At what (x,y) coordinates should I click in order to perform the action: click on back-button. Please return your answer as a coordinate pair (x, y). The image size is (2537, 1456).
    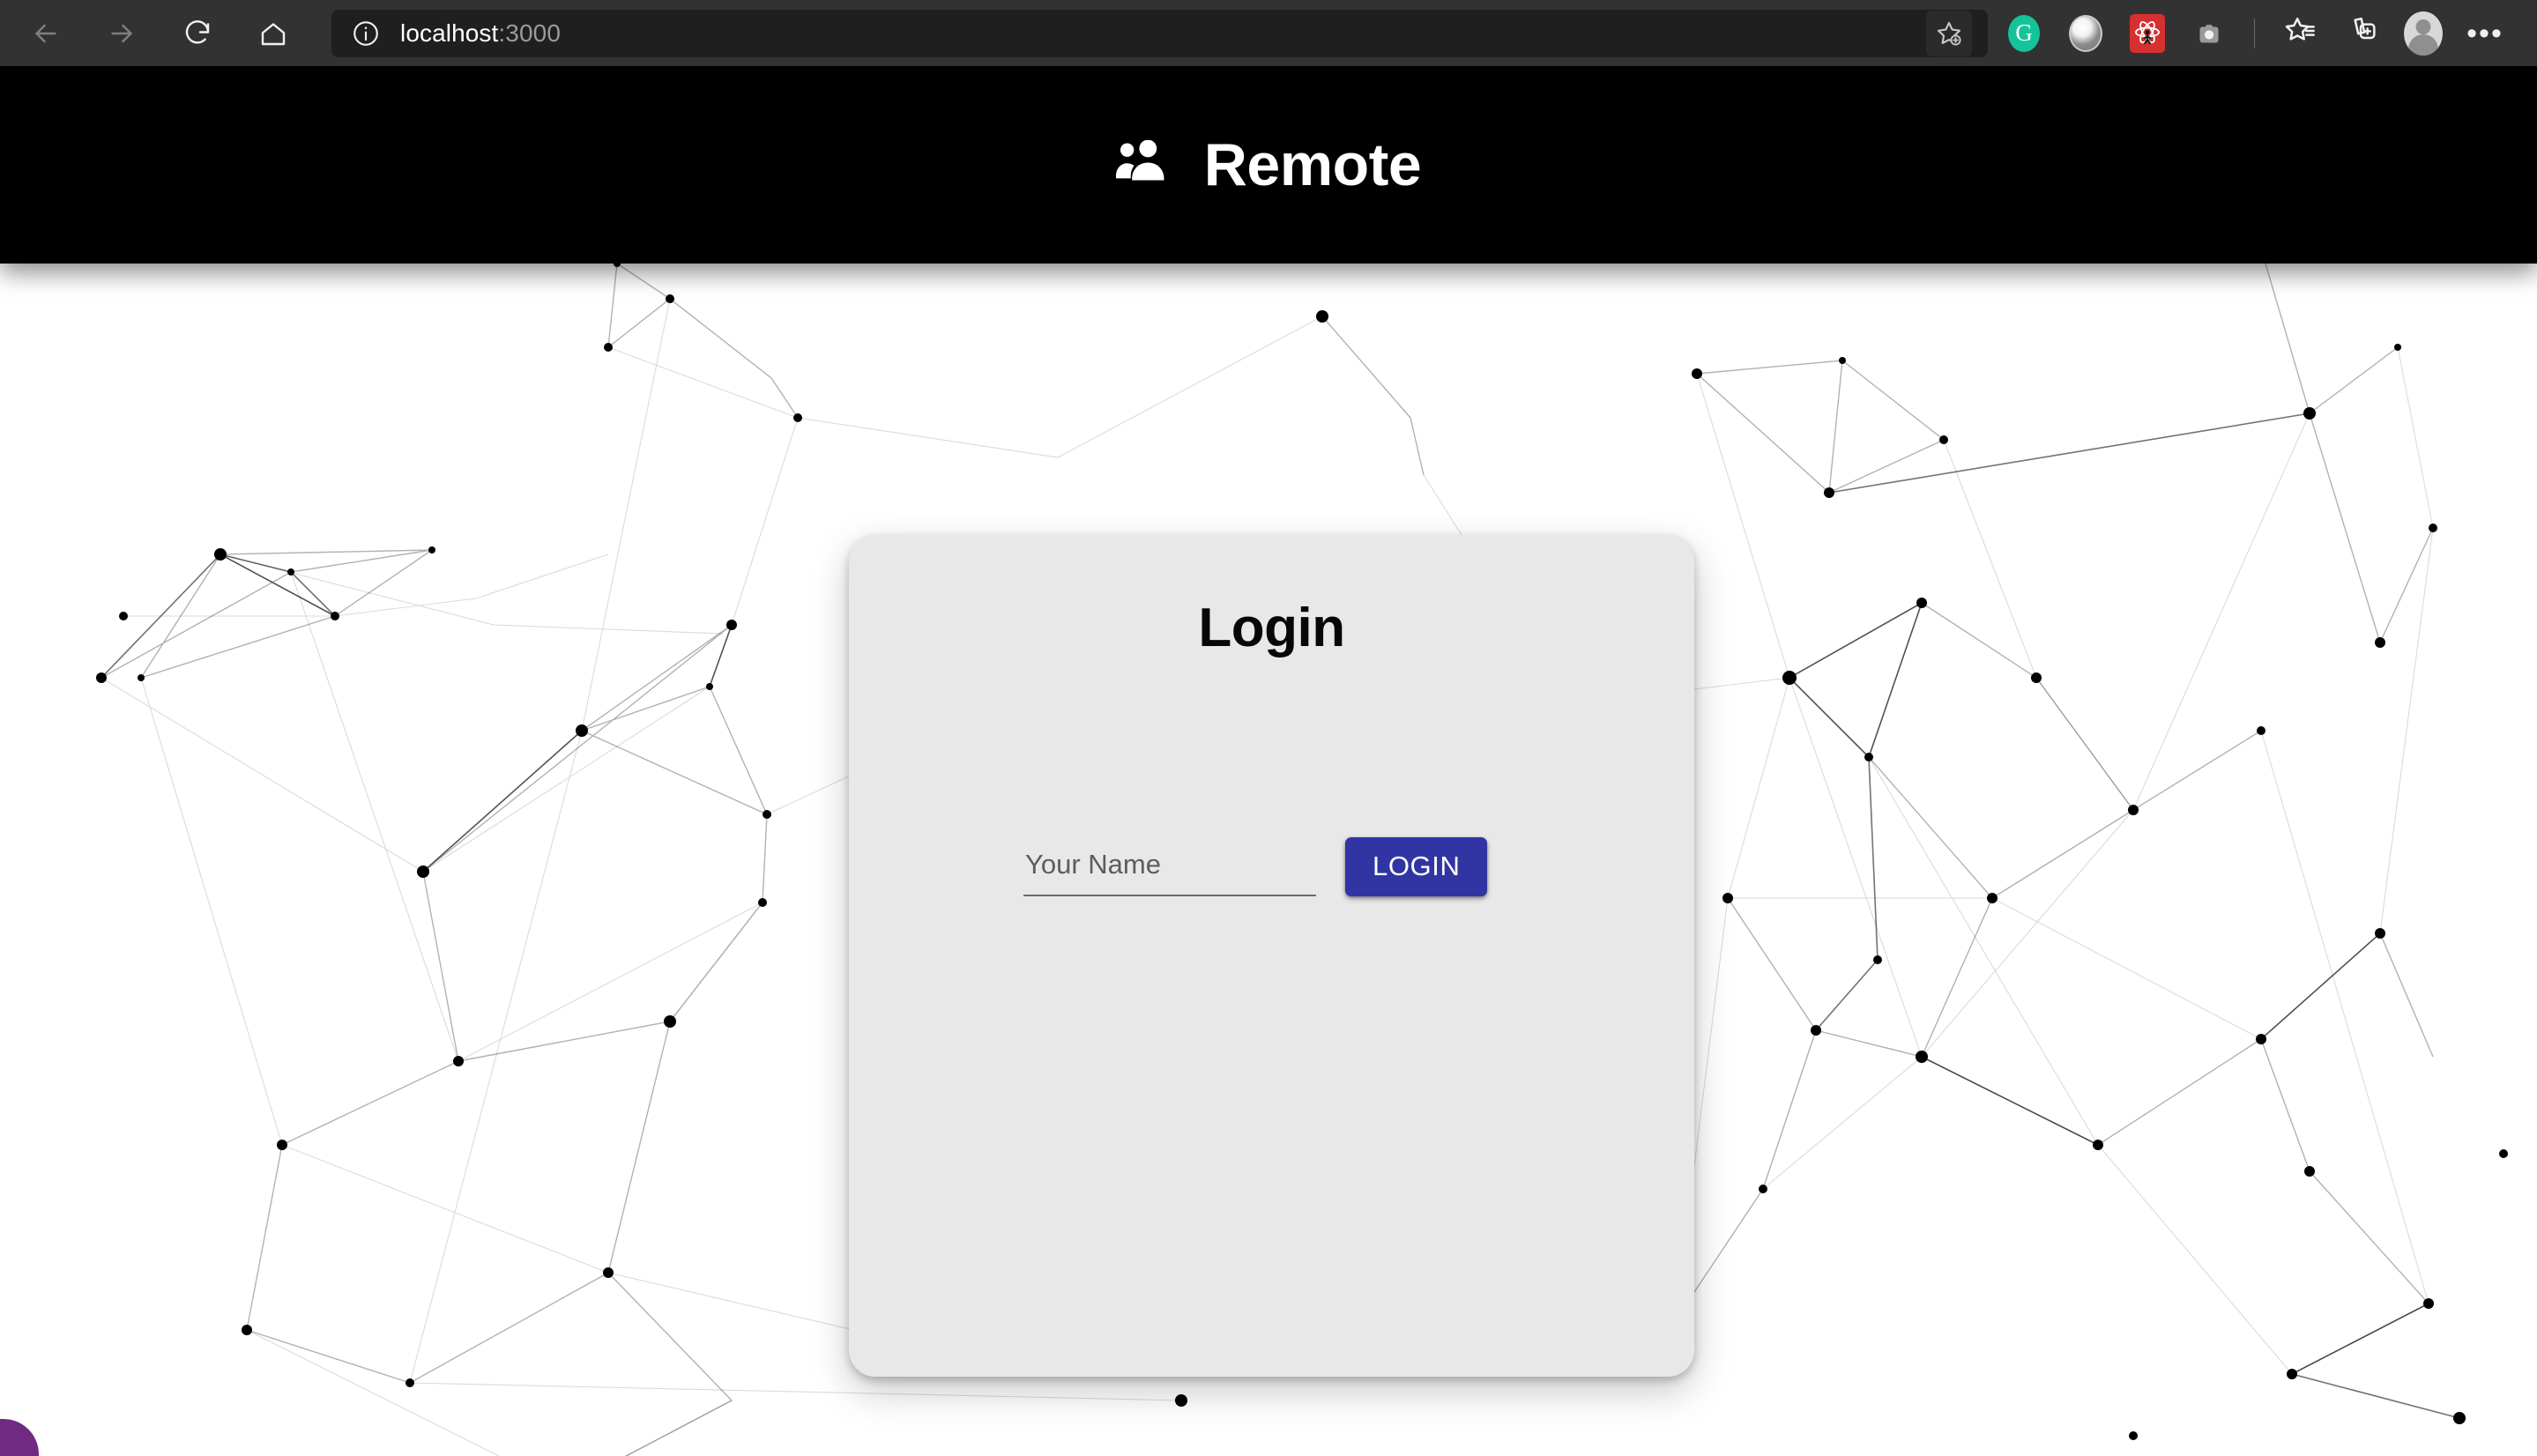
    Looking at the image, I should click on (46, 33).